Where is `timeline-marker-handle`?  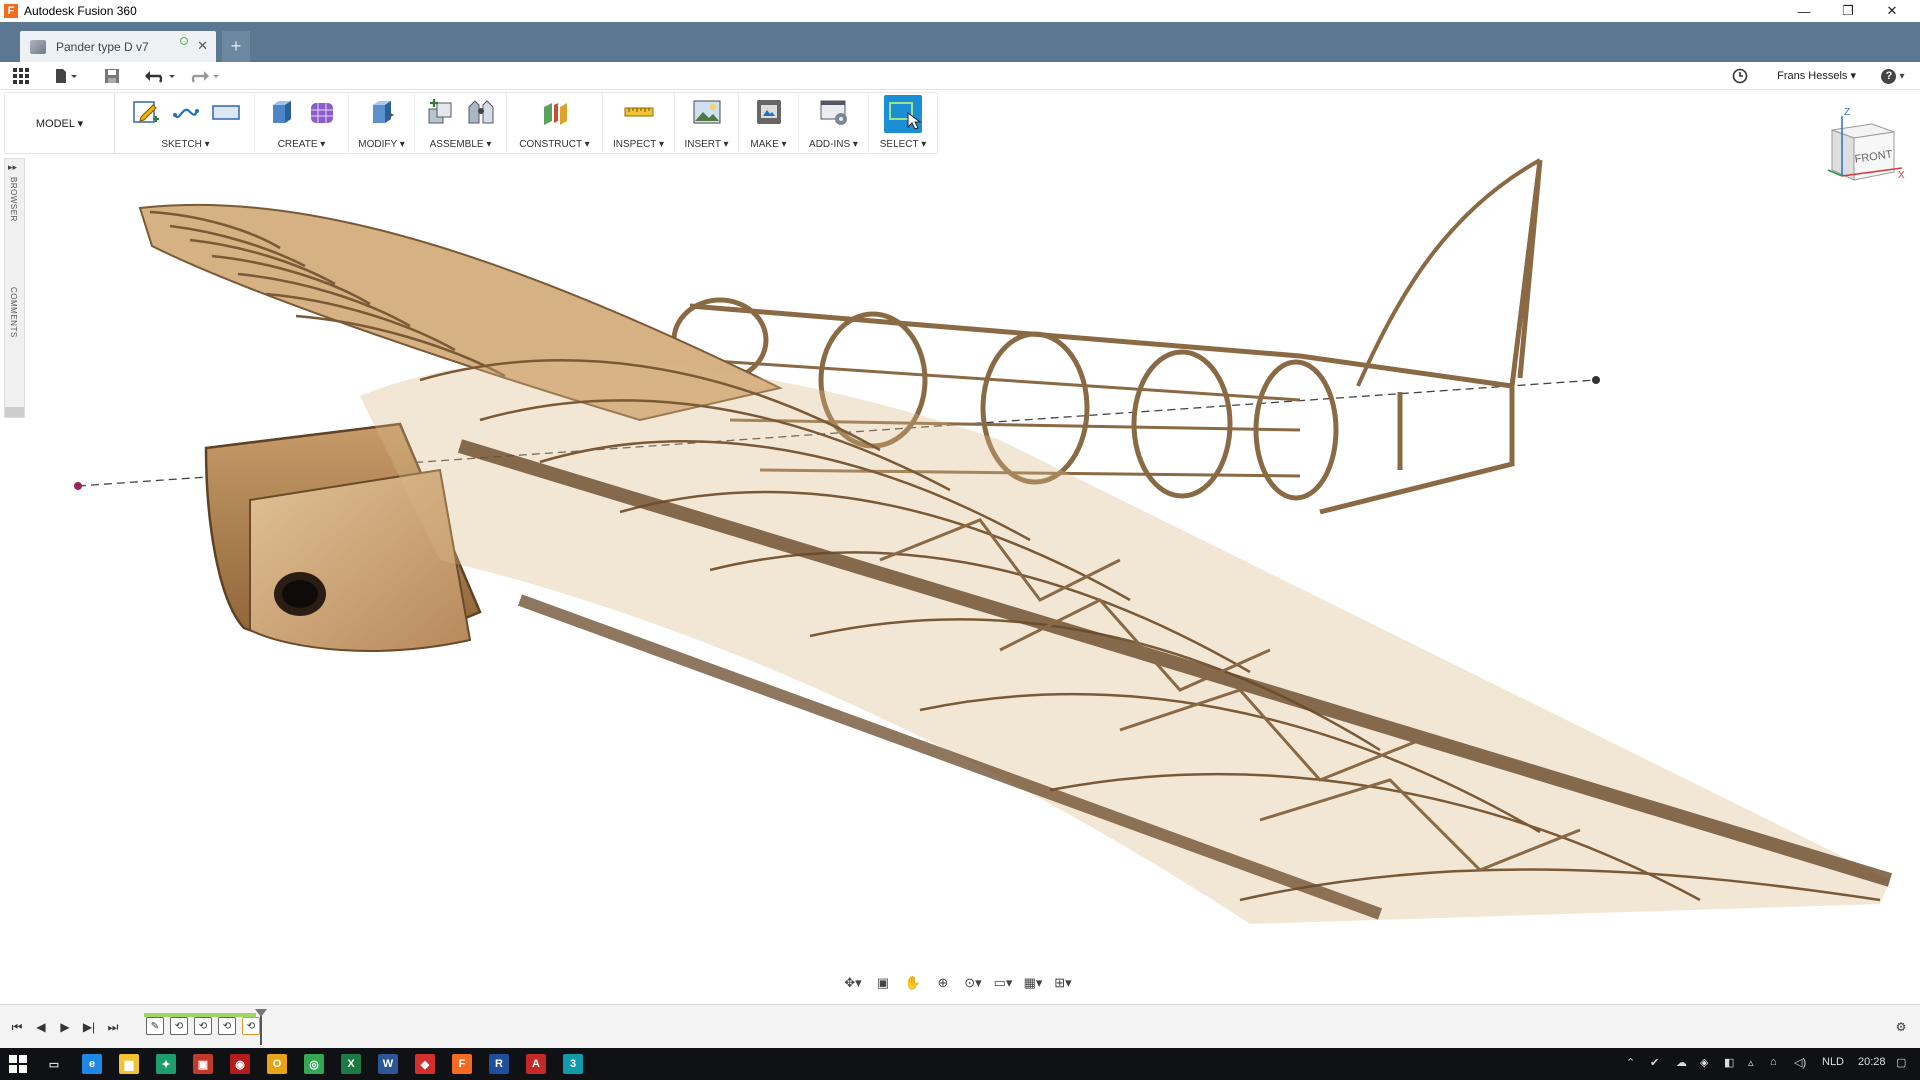
timeline-marker-handle is located at coordinates (261, 1013).